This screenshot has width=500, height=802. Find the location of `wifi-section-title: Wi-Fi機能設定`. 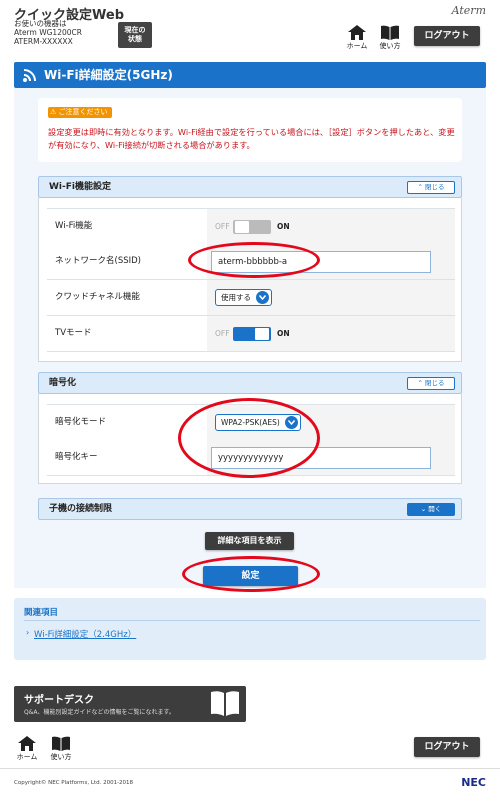

wifi-section-title: Wi-Fi機能設定 is located at coordinates (80, 187).